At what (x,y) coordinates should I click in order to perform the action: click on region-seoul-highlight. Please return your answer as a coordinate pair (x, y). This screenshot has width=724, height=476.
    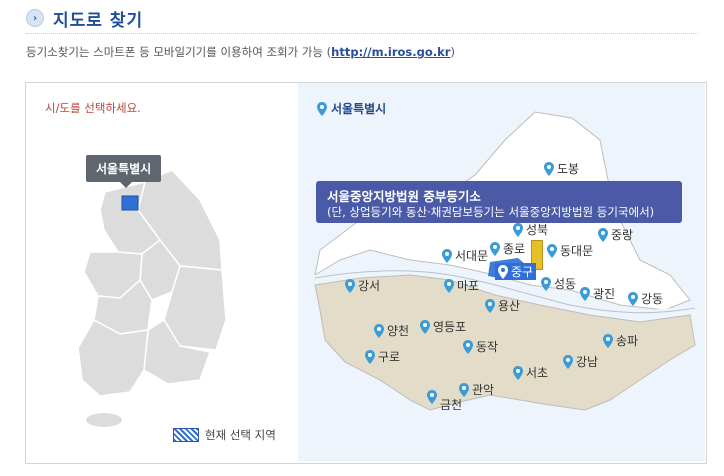
    Looking at the image, I should click on (130, 203).